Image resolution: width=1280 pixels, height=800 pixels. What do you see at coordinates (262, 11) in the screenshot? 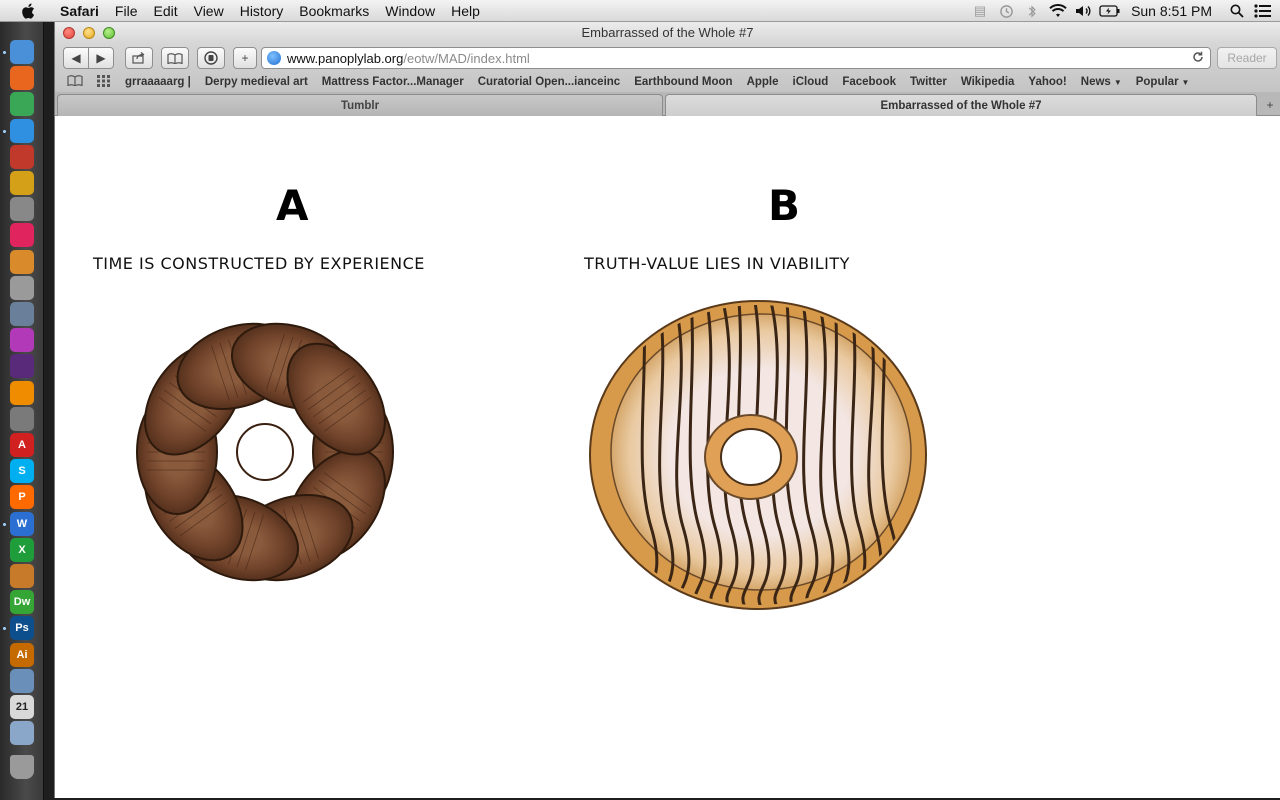
I see `menu-history: History` at bounding box center [262, 11].